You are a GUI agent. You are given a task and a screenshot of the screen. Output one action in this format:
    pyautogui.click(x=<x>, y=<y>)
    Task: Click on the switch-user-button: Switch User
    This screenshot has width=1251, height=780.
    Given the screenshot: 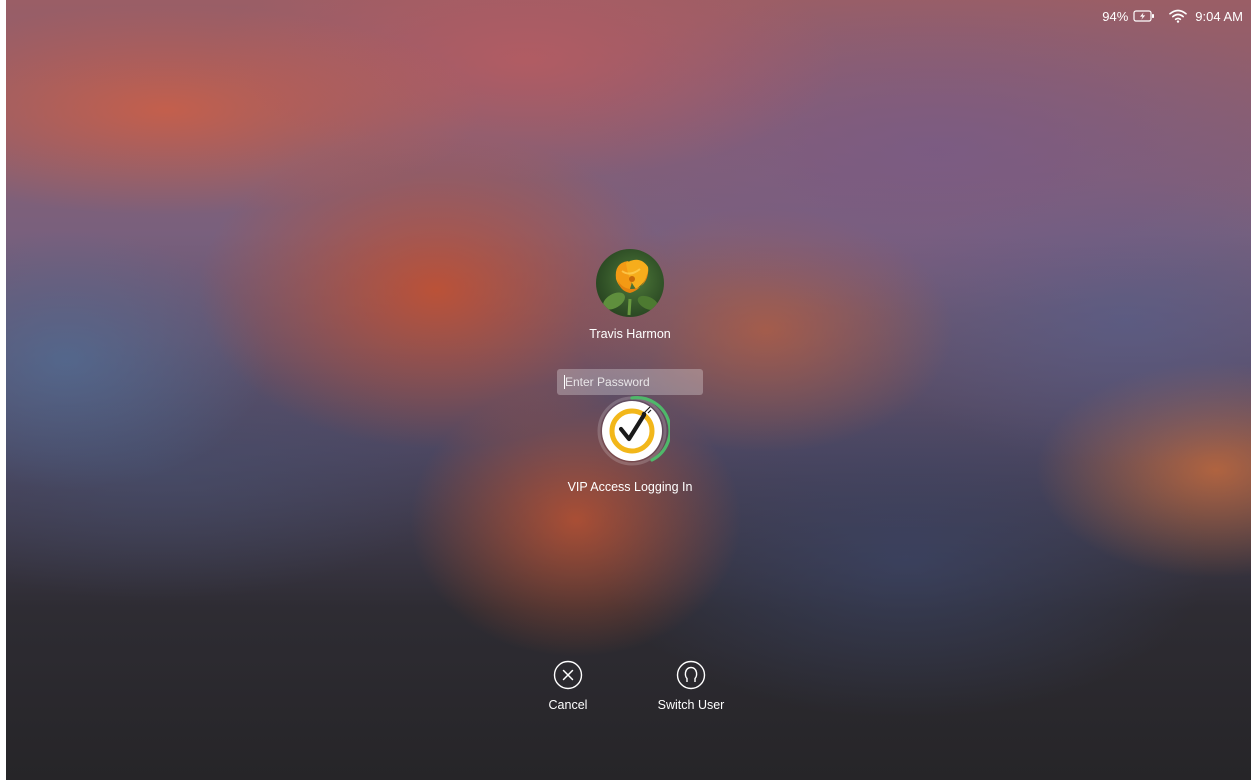 What is the action you would take?
    pyautogui.click(x=691, y=686)
    